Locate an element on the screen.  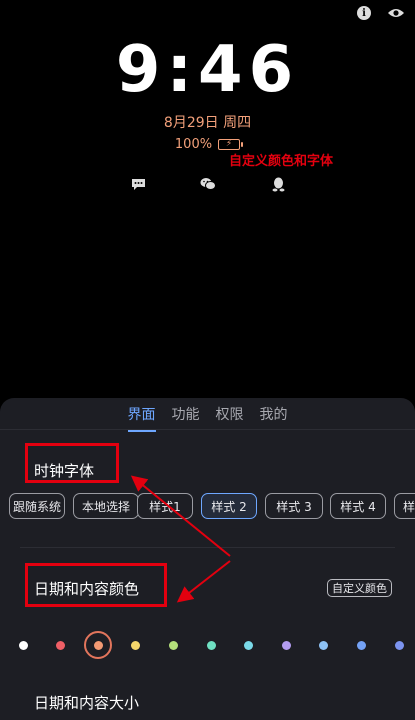
arrow-to-clock-font is located at coordinates (180, 516).